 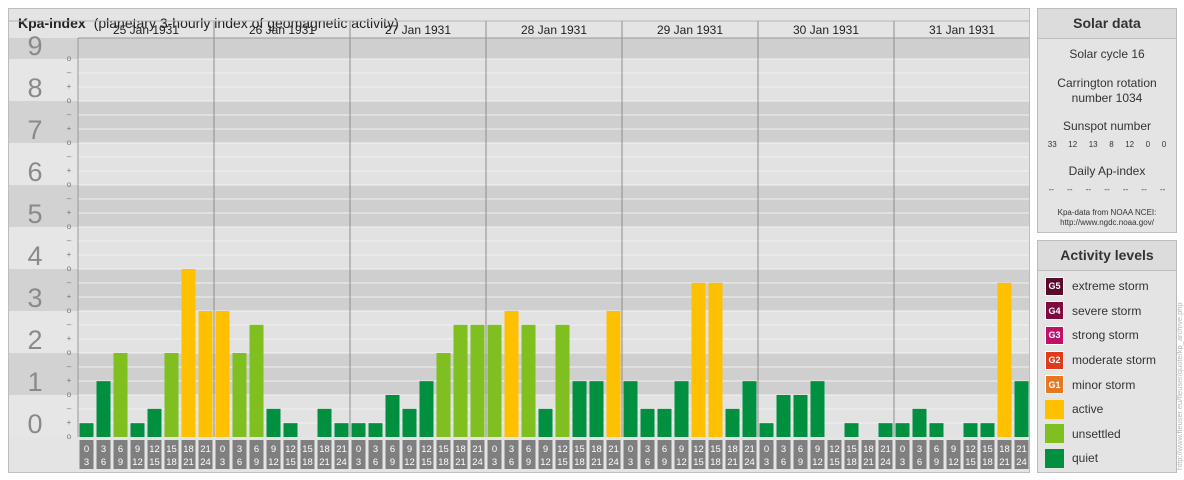 I want to click on legend-swatch: G1, so click(x=1054, y=385).